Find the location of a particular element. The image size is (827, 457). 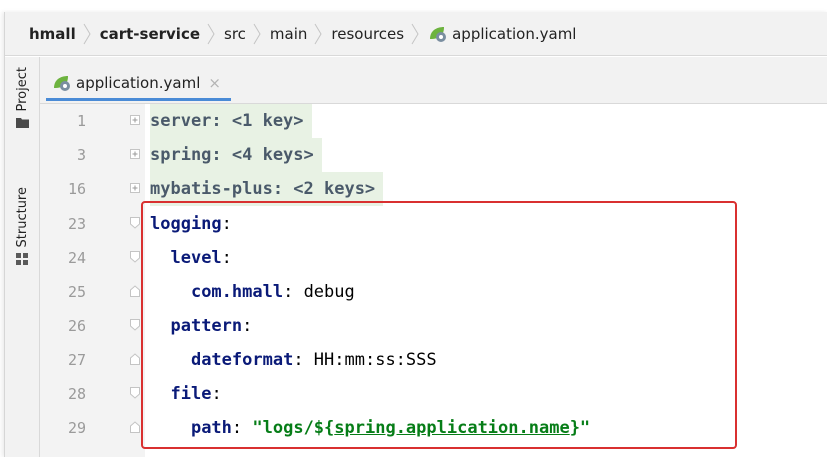

tab-application-yaml: application.yaml × is located at coordinates (138, 84).